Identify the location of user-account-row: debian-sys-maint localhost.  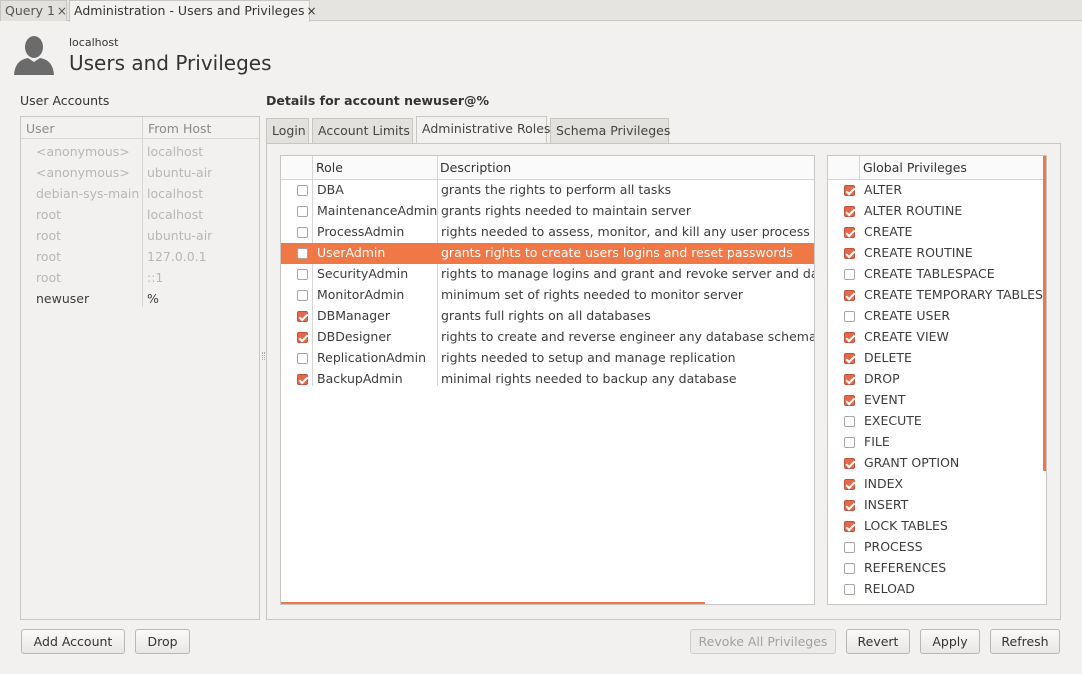
(140, 193).